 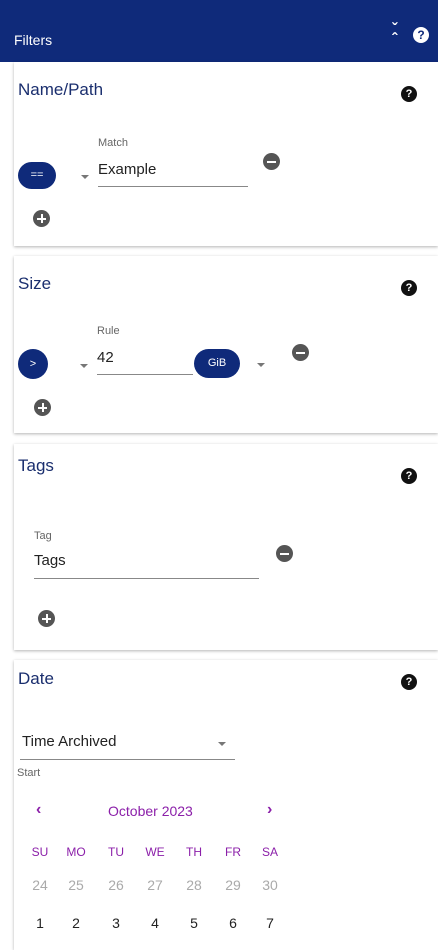 What do you see at coordinates (155, 885) in the screenshot?
I see `calendar-day: 27` at bounding box center [155, 885].